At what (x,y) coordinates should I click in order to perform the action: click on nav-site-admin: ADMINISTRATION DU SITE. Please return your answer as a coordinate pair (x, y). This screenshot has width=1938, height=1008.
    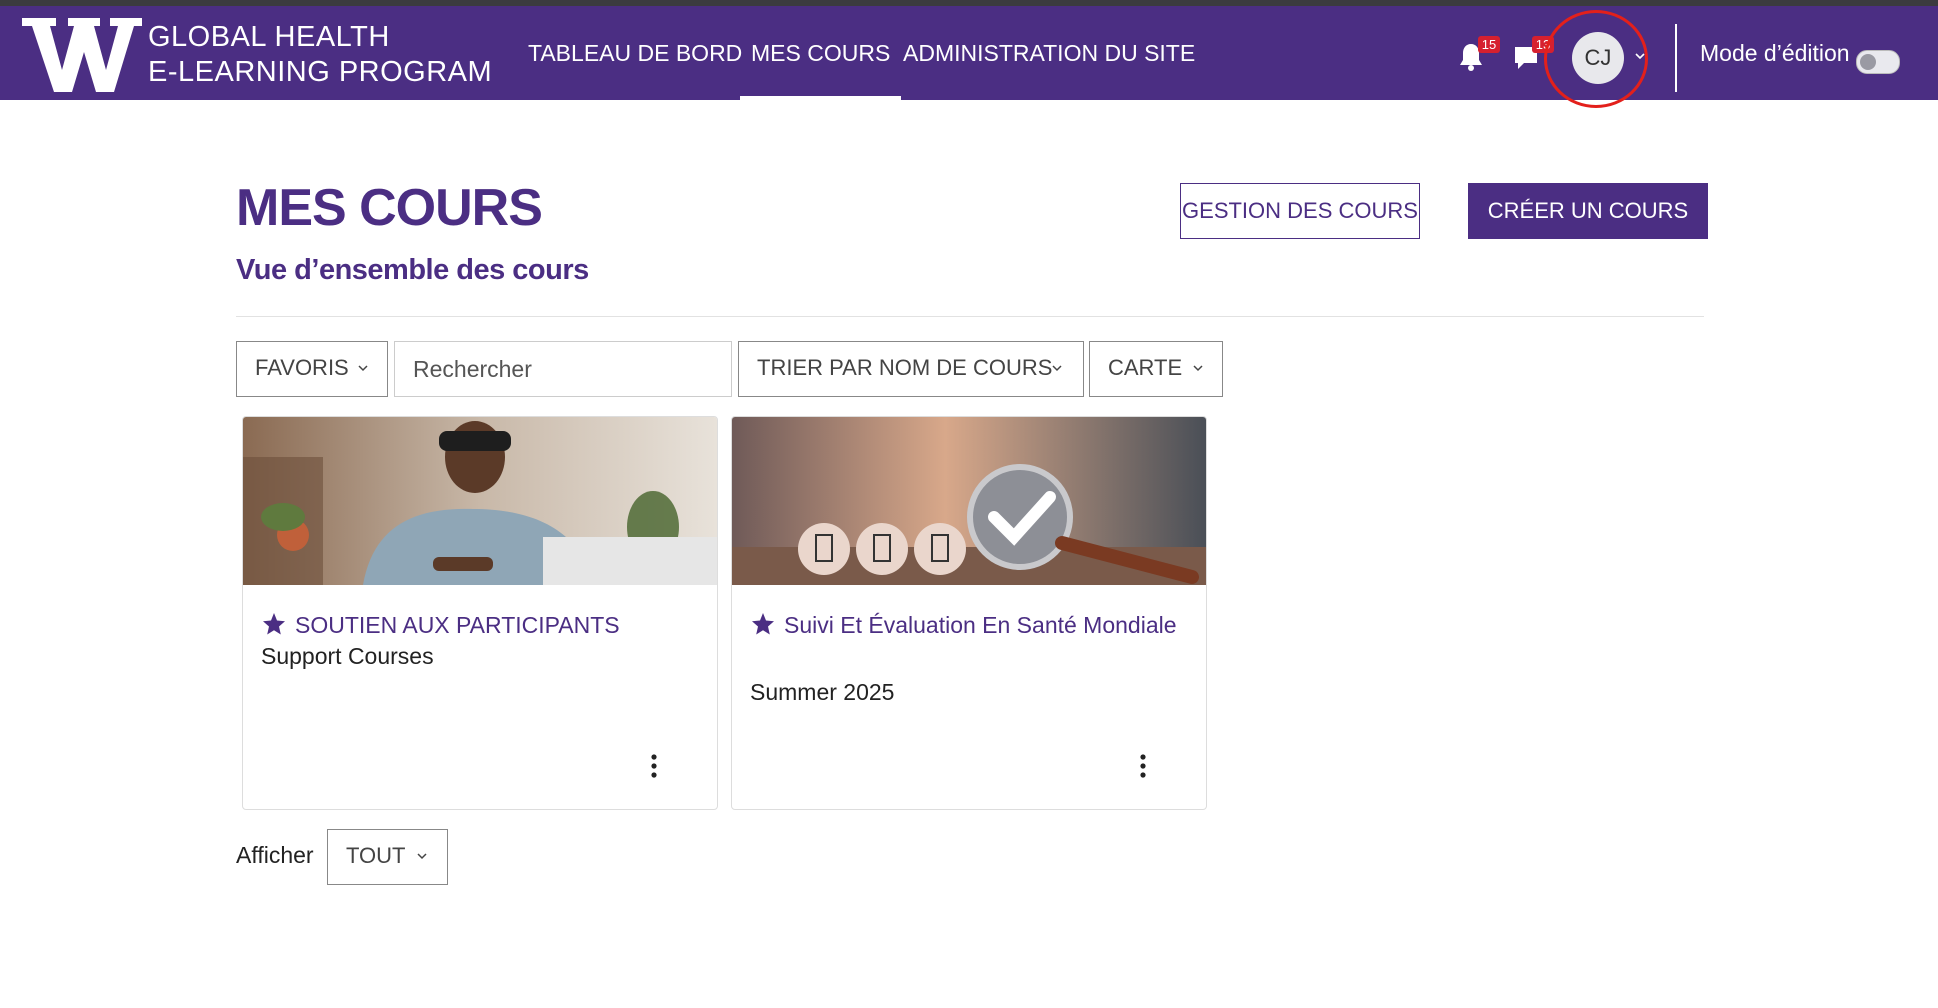
    Looking at the image, I should click on (1049, 53).